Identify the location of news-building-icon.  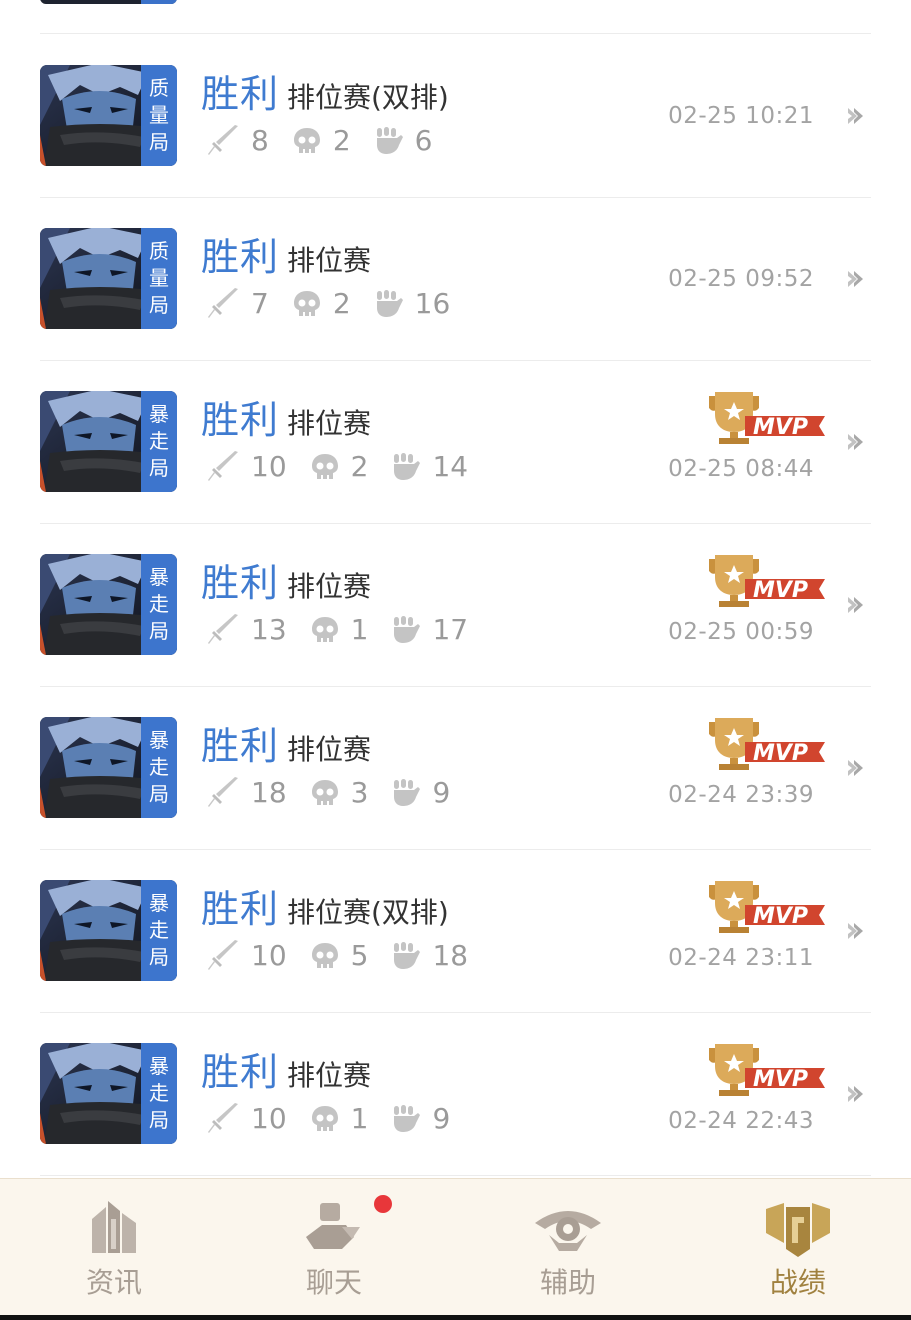
(114, 1227).